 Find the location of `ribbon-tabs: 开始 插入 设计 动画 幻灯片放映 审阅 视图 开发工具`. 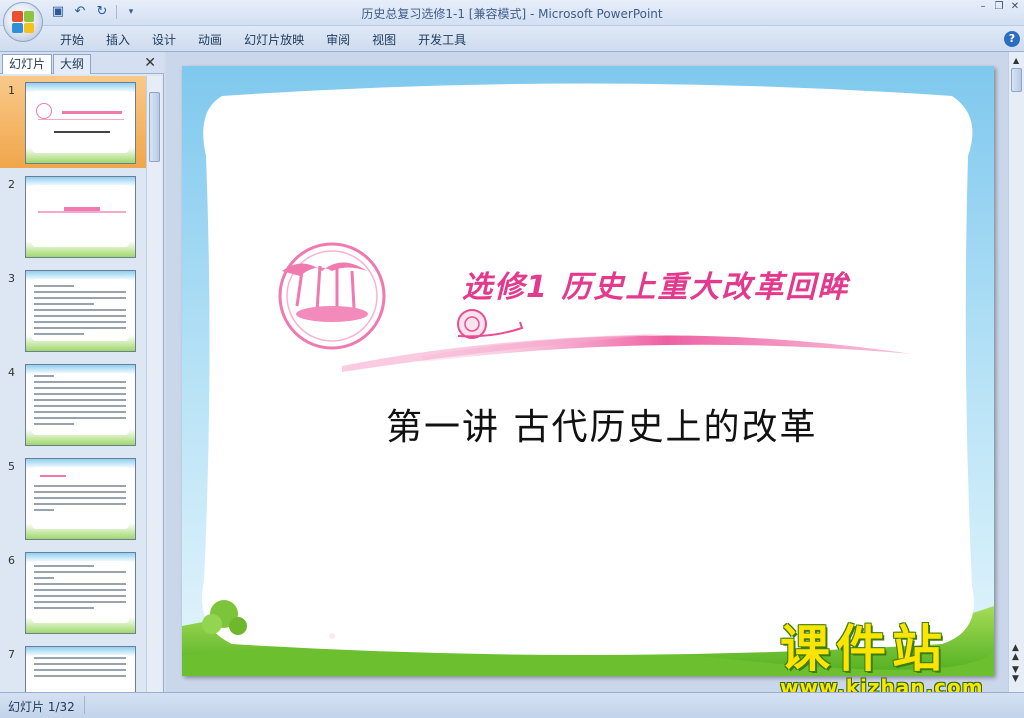

ribbon-tabs: 开始 插入 设计 动画 幻灯片放映 审阅 视图 开发工具 is located at coordinates (268, 40).